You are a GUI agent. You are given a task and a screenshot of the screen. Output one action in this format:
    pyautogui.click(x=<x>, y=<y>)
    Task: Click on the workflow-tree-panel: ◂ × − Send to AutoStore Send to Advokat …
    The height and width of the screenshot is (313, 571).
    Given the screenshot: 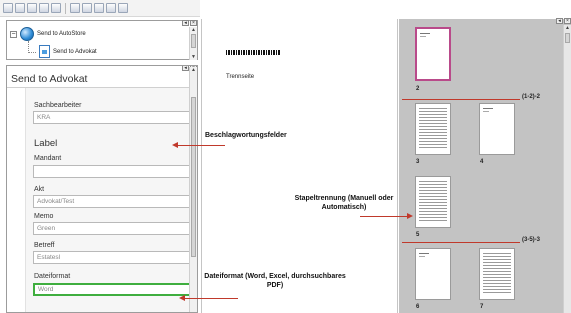 What is the action you would take?
    pyautogui.click(x=102, y=40)
    